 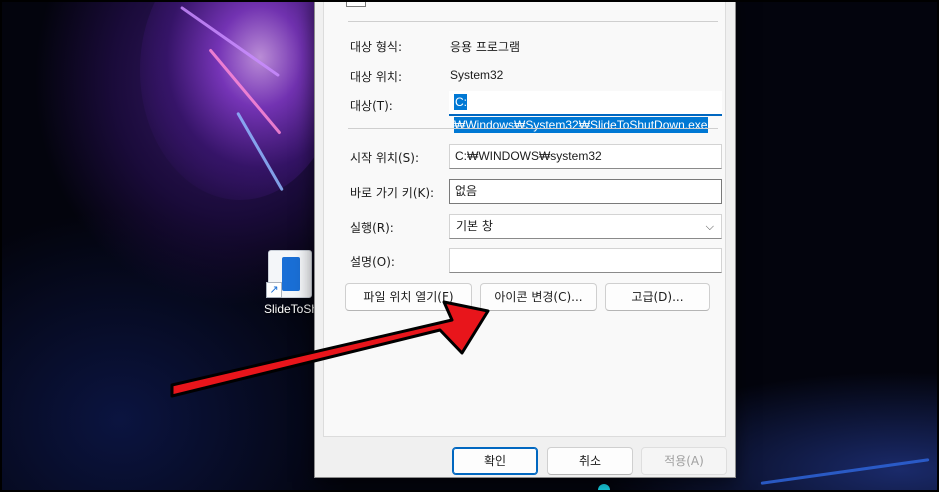 What do you see at coordinates (495, 461) in the screenshot?
I see `ok-button: 확인` at bounding box center [495, 461].